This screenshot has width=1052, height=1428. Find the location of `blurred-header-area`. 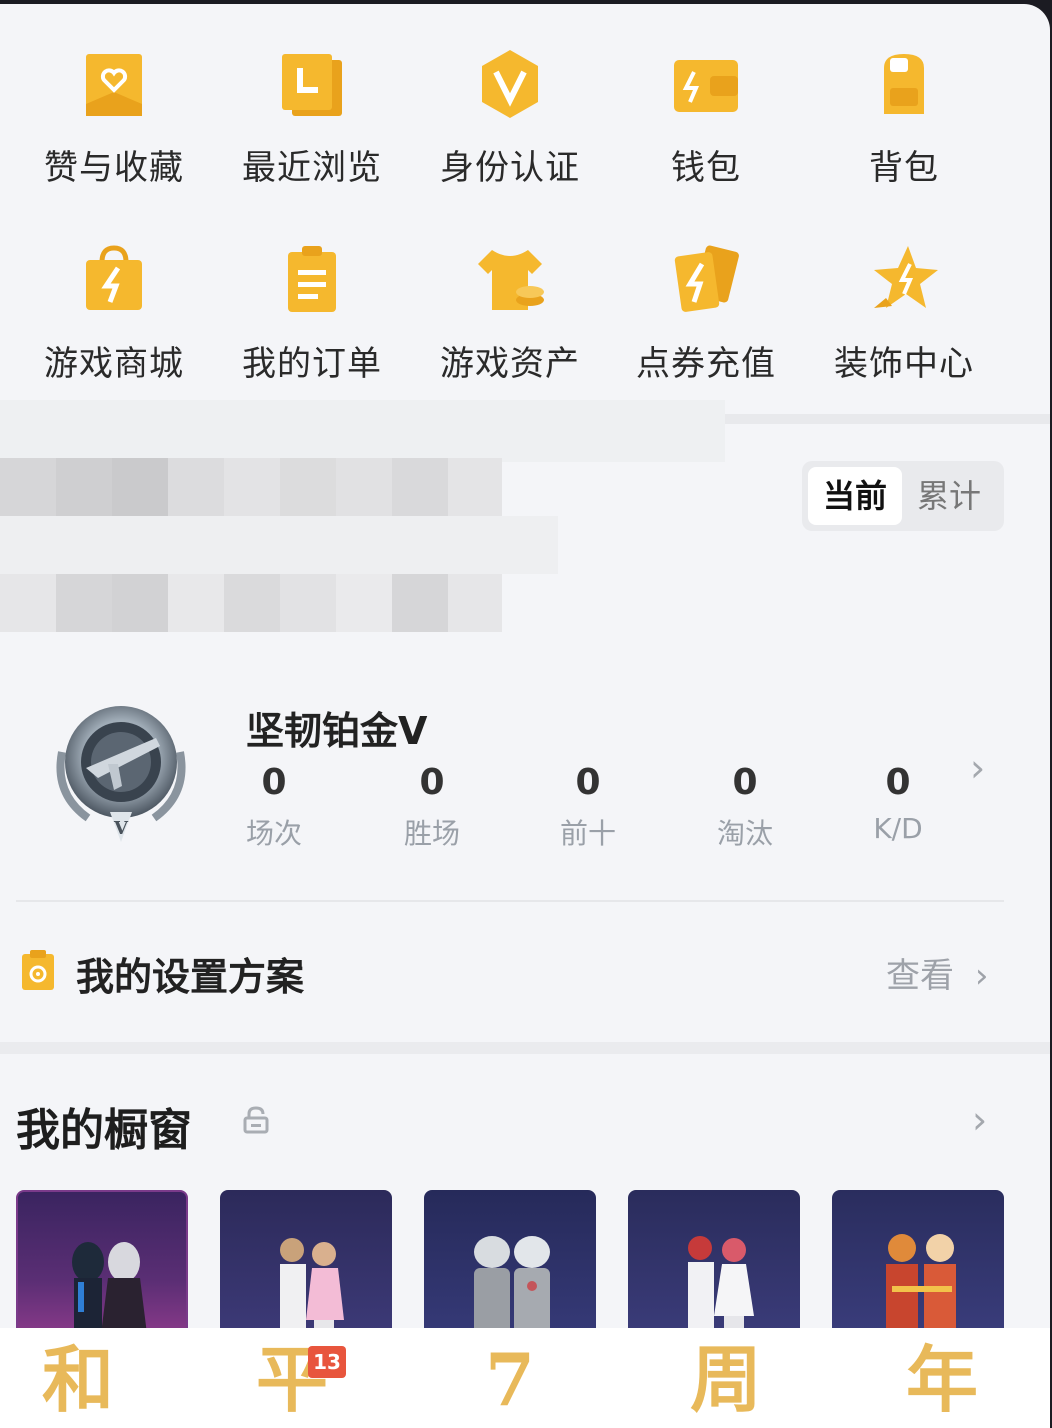

blurred-header-area is located at coordinates (362, 431).